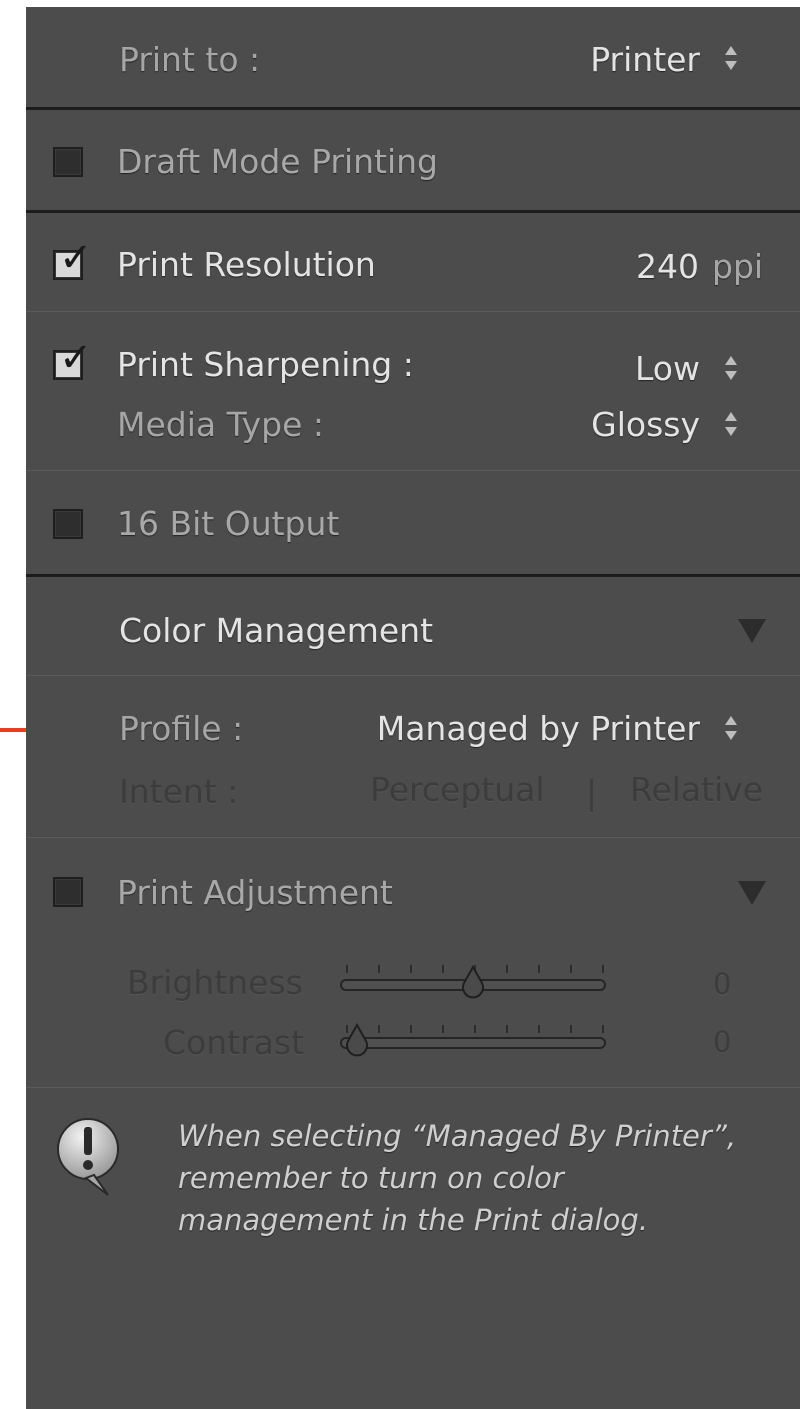  I want to click on brightness-value: 0, so click(722, 984).